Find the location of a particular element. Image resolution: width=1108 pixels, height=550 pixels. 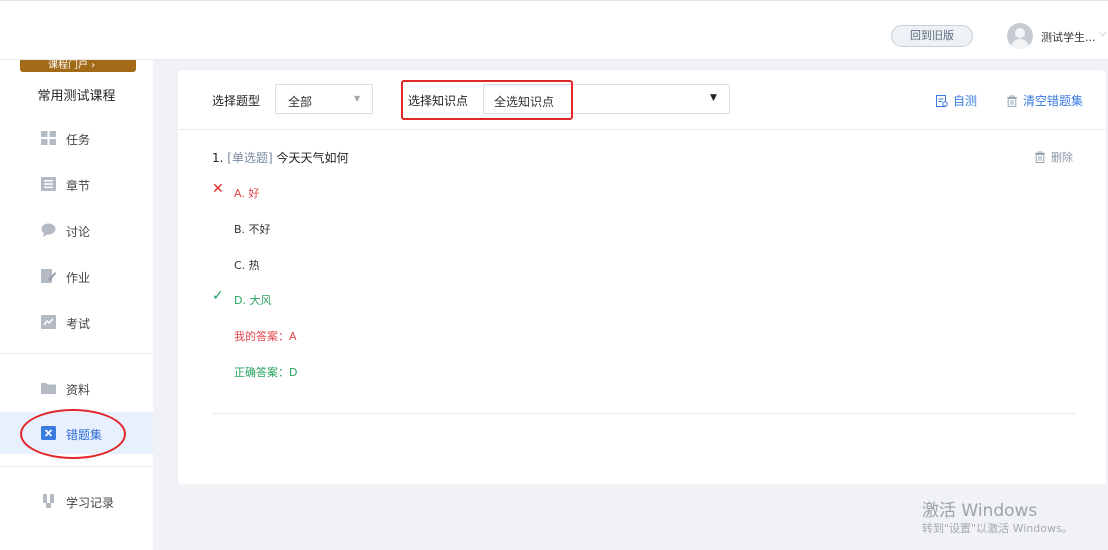

sidebar-item-label: 资料 is located at coordinates (78, 390).